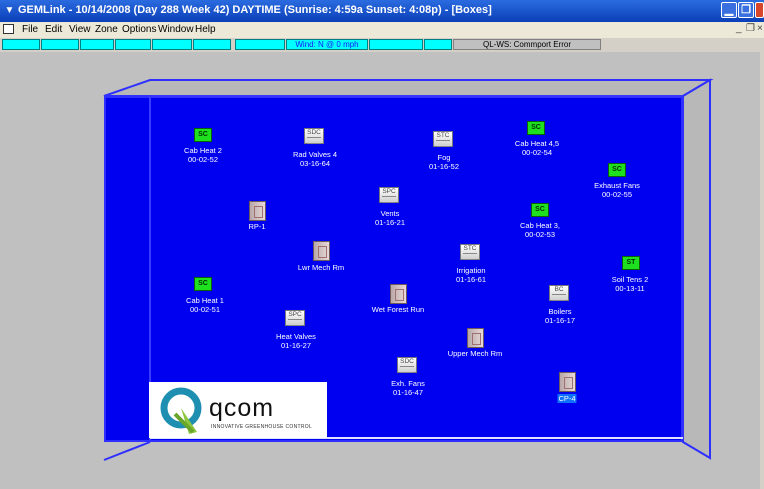 The width and height of the screenshot is (764, 489). I want to click on minimize-button: ▁, so click(729, 10).